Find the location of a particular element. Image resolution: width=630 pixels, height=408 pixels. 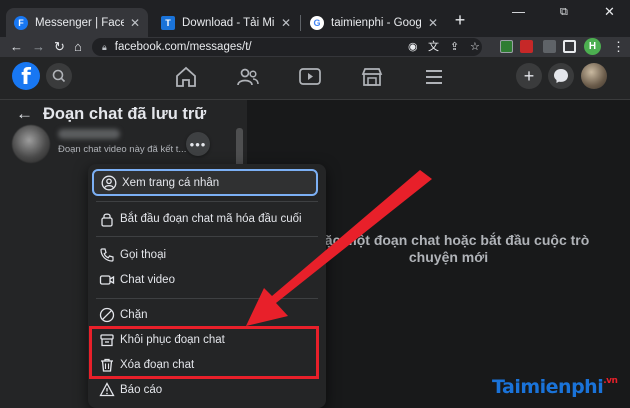

friends-nav-icon is located at coordinates (248, 77).